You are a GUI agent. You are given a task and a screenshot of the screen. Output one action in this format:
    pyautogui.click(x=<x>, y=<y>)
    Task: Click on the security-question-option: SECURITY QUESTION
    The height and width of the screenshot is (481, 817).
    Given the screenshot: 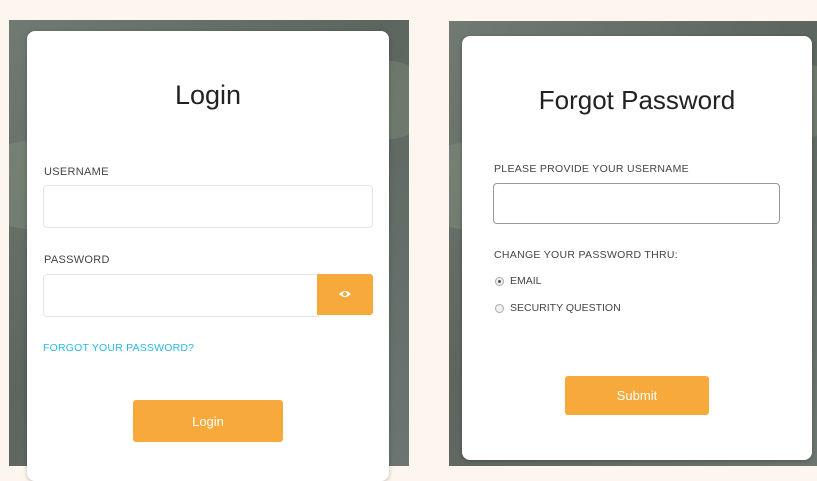 What is the action you would take?
    pyautogui.click(x=558, y=308)
    